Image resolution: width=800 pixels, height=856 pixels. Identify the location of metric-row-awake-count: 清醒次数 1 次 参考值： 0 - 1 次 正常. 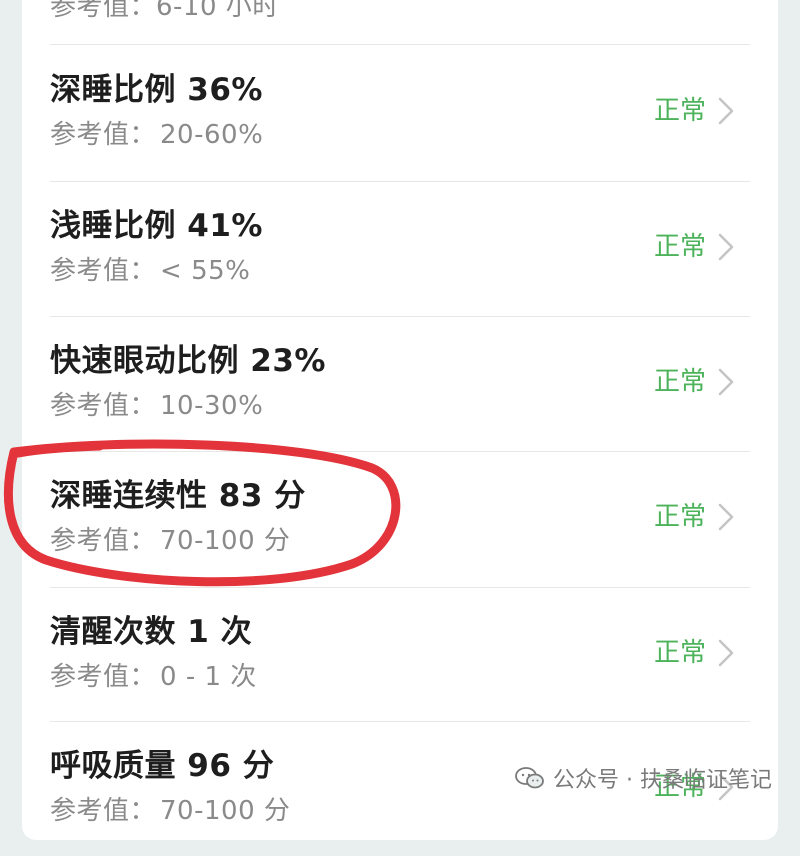
(400, 655).